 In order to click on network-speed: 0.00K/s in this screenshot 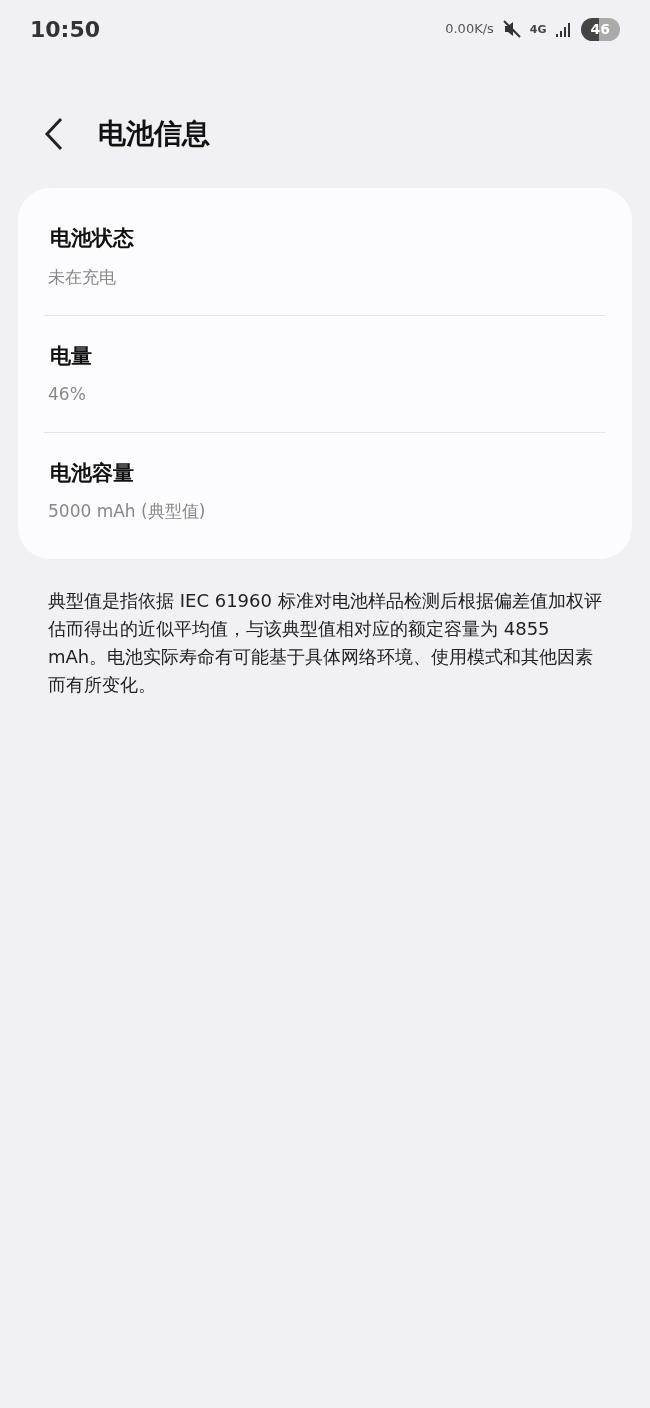, I will do `click(469, 29)`.